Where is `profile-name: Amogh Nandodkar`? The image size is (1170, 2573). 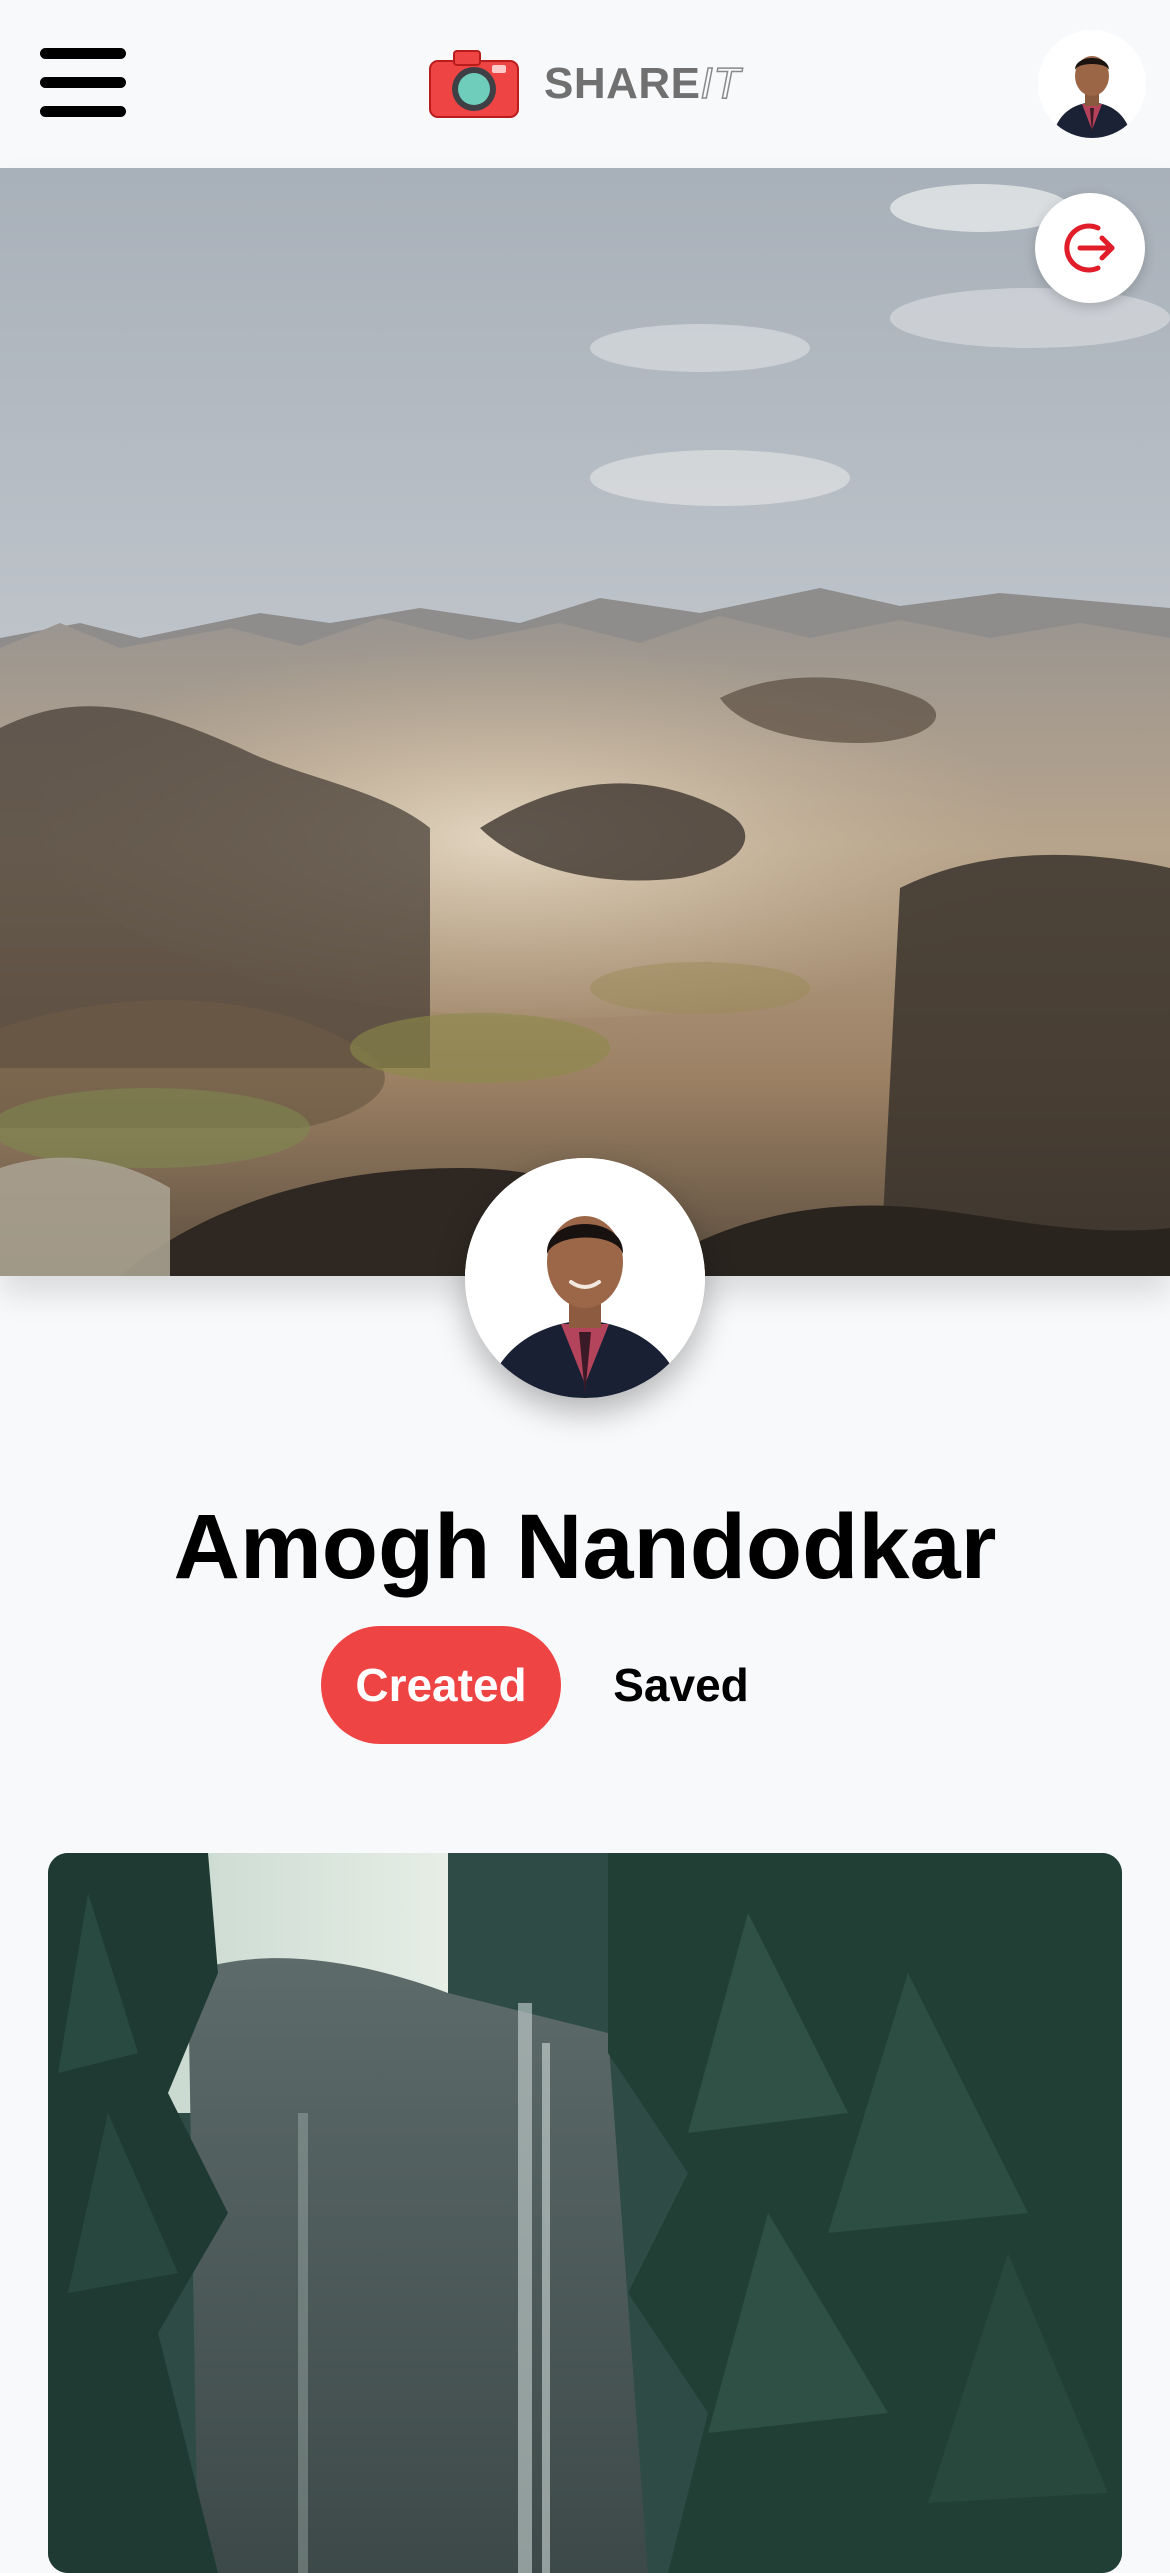 profile-name: Amogh Nandodkar is located at coordinates (585, 1546).